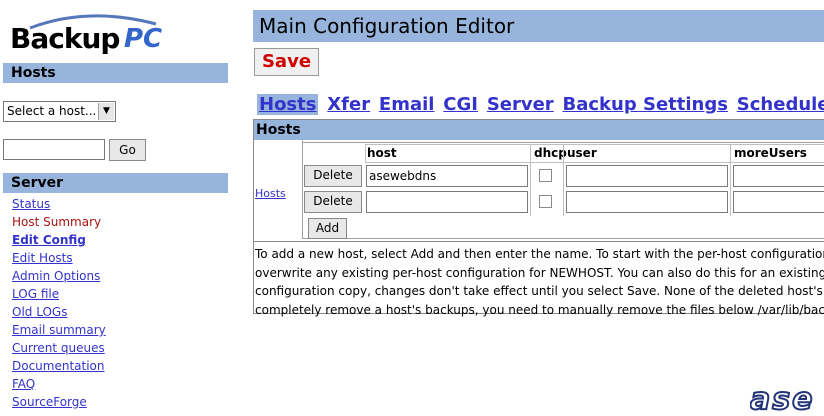 This screenshot has height=416, width=824. I want to click on ase-logo: ase, so click(786, 398).